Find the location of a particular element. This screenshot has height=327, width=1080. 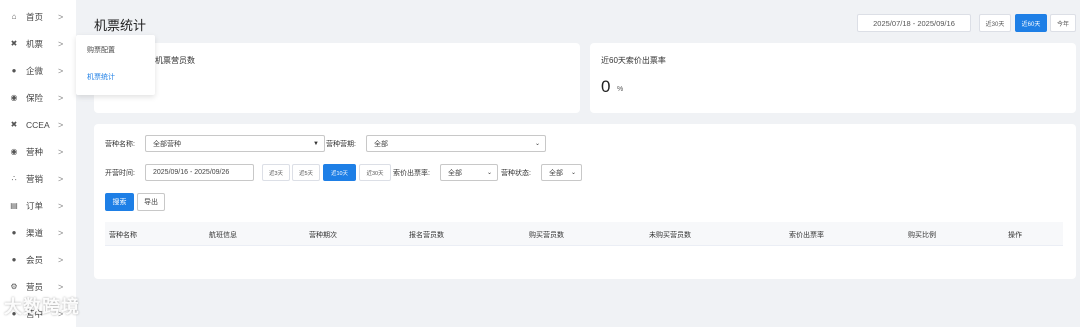

ticket-rate-value: 全部 is located at coordinates (455, 173).